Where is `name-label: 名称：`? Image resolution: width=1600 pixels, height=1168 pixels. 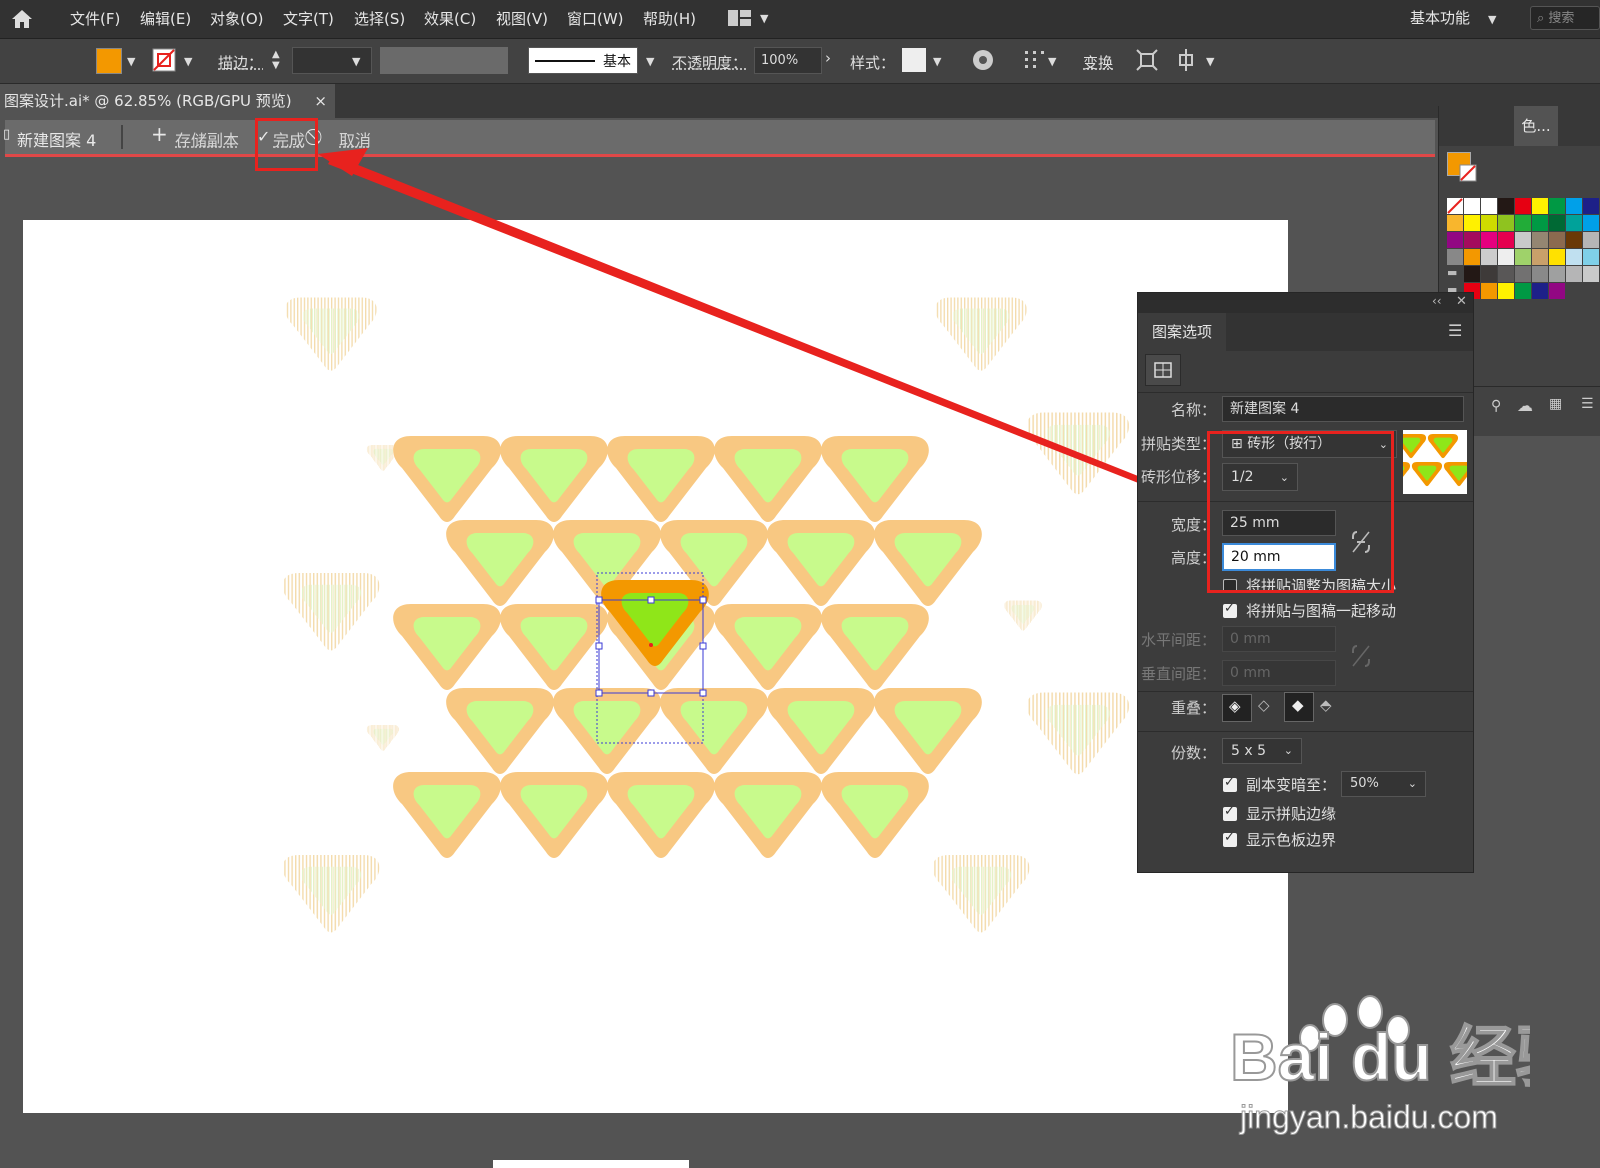 name-label: 名称： is located at coordinates (1193, 410).